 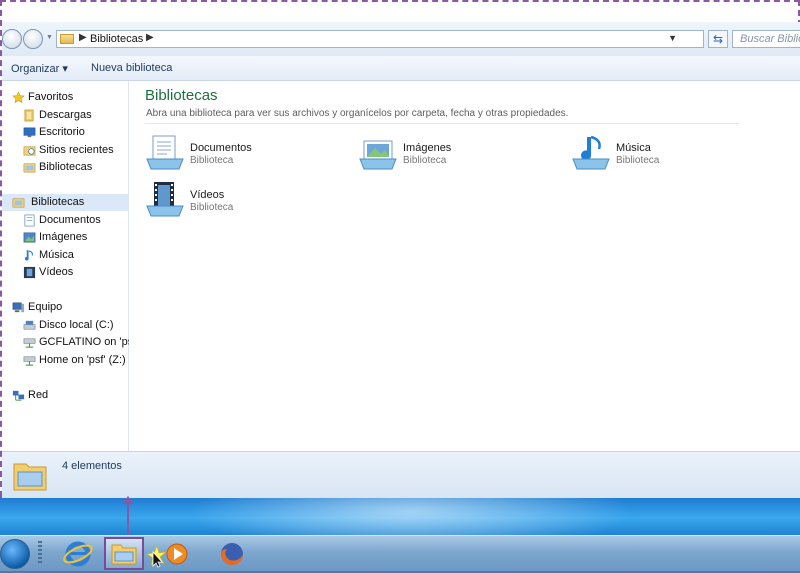 I want to click on new-library-button: Nueva biblioteca, so click(x=131, y=68).